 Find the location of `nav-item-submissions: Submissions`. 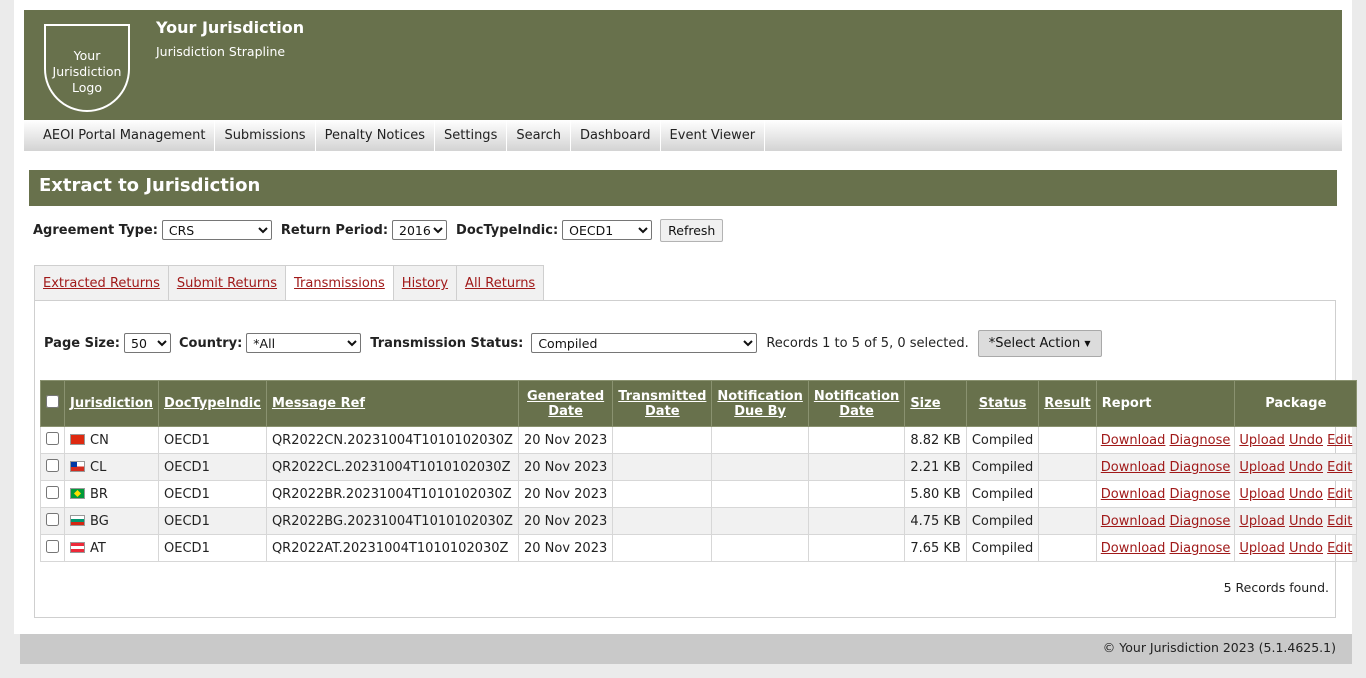

nav-item-submissions: Submissions is located at coordinates (265, 135).